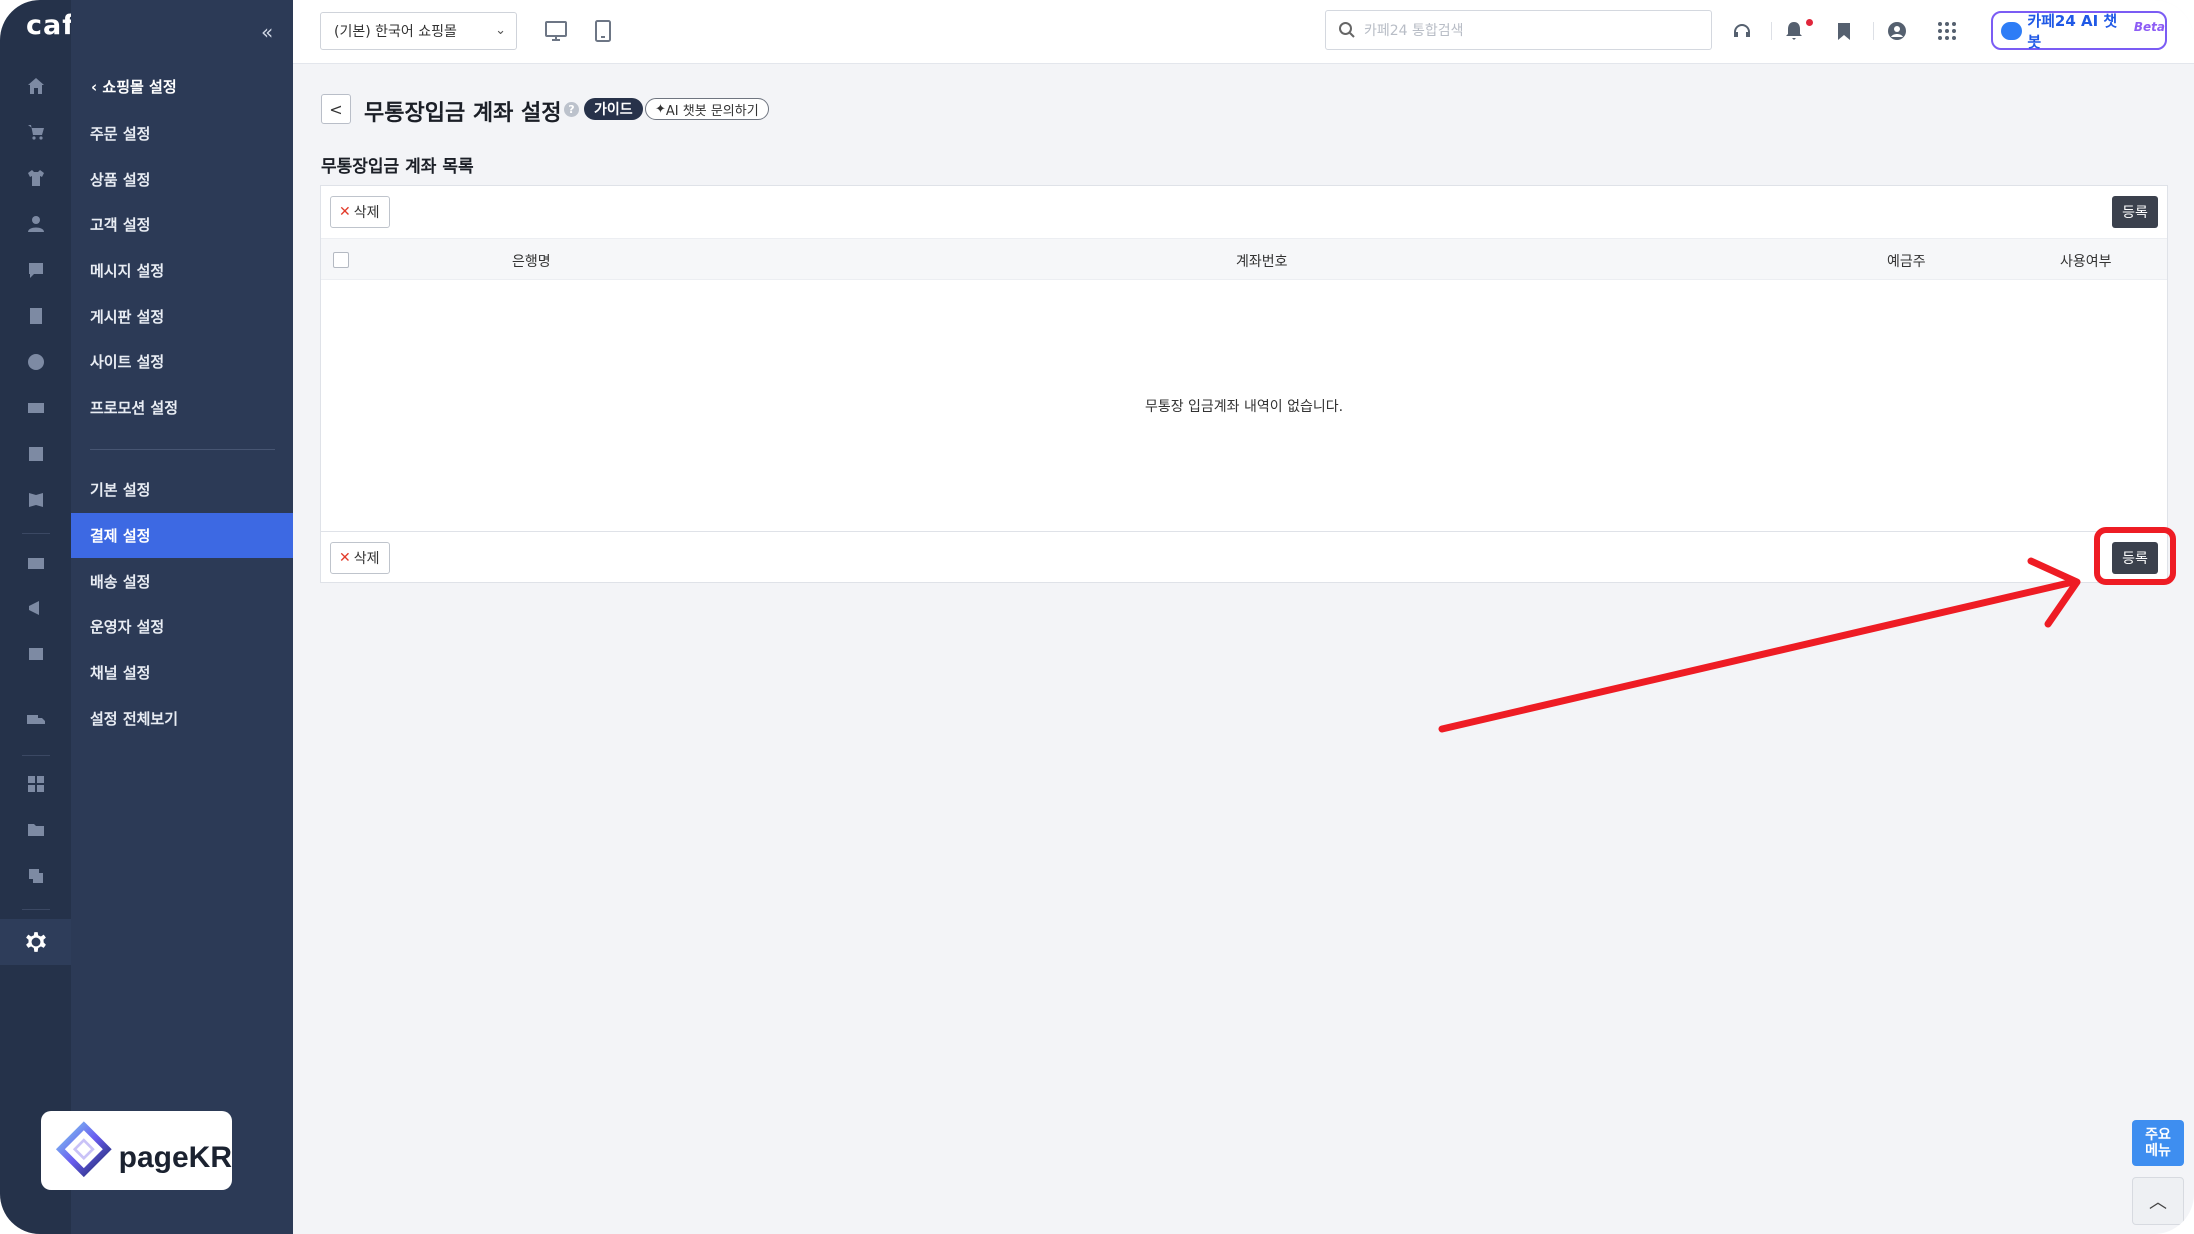 The image size is (2194, 1234). What do you see at coordinates (97, 87) in the screenshot?
I see `chevron-left-icon: ‹` at bounding box center [97, 87].